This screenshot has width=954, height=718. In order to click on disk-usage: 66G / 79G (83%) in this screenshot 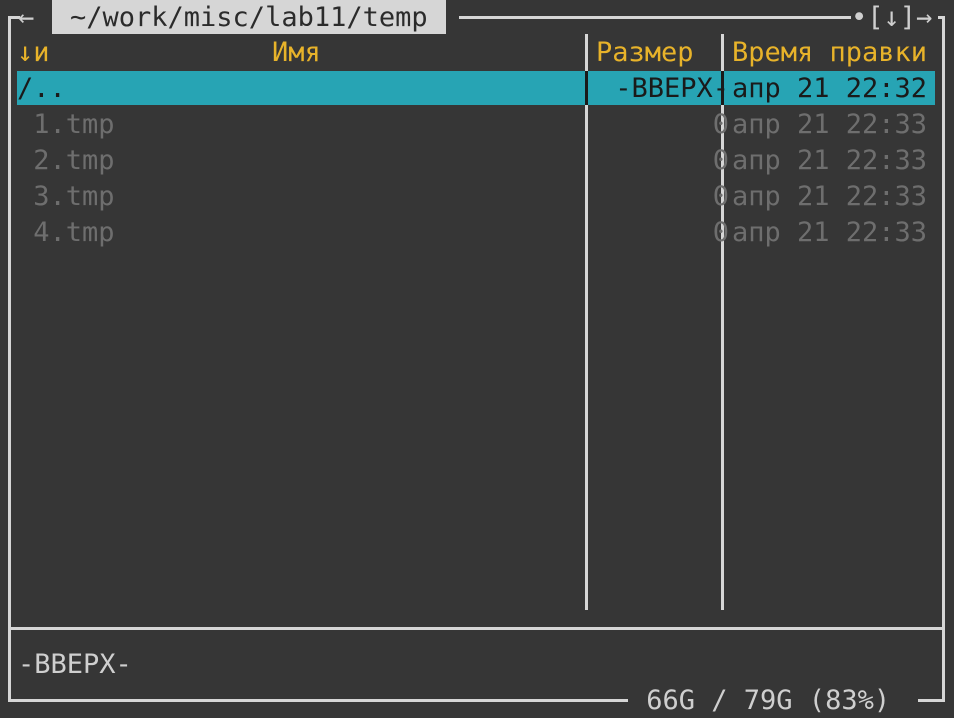, I will do `click(768, 700)`.